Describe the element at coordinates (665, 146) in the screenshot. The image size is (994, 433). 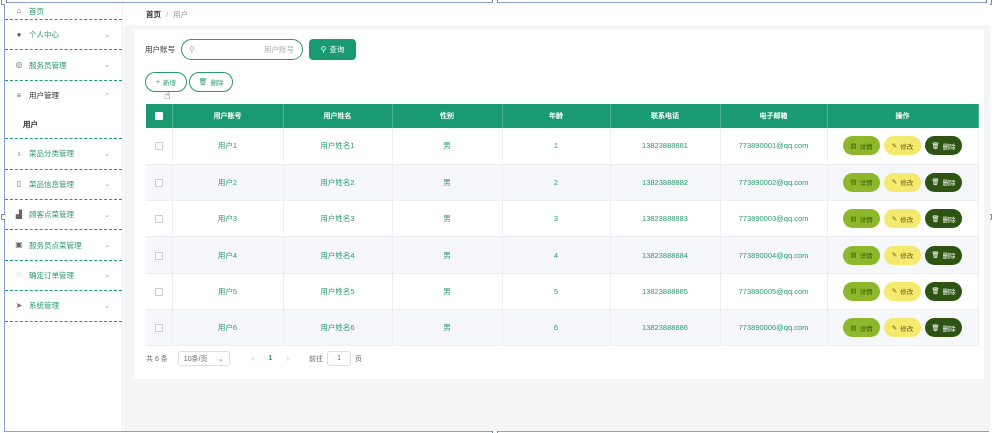
I see `cell-phone: 13823888881` at that location.